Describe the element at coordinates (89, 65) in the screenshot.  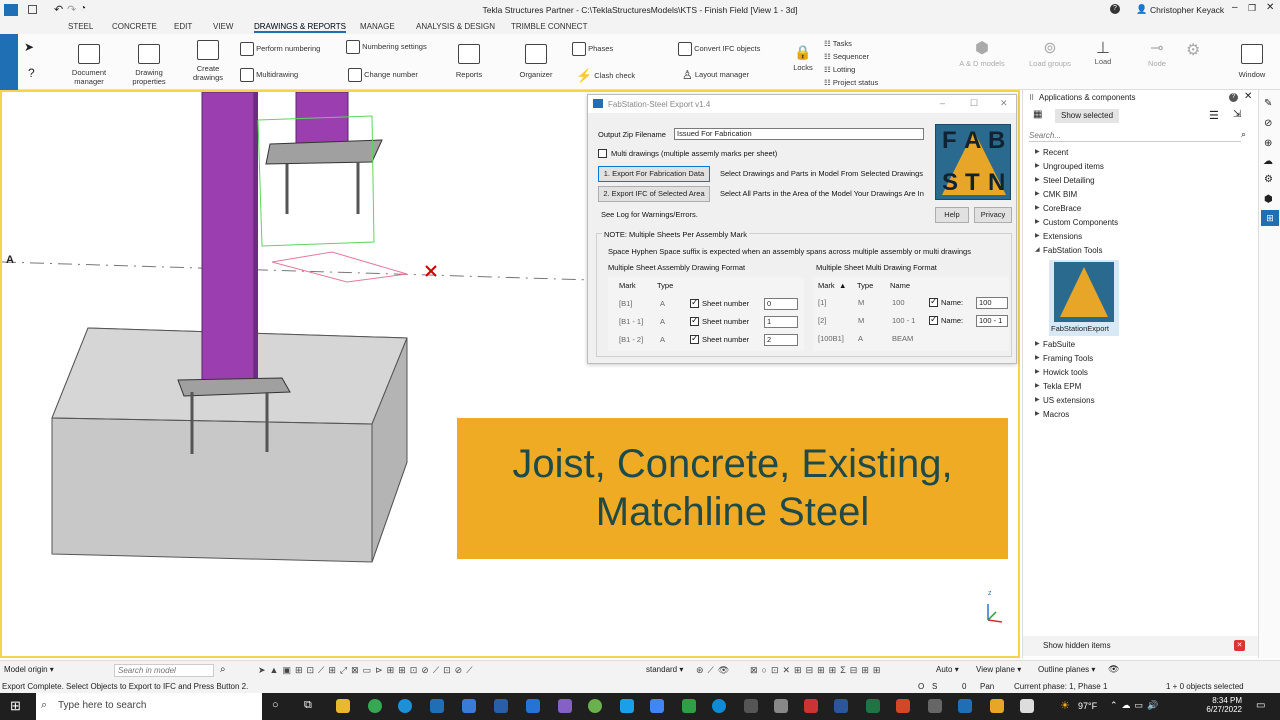
I see `document-manager-button: Document manager` at that location.